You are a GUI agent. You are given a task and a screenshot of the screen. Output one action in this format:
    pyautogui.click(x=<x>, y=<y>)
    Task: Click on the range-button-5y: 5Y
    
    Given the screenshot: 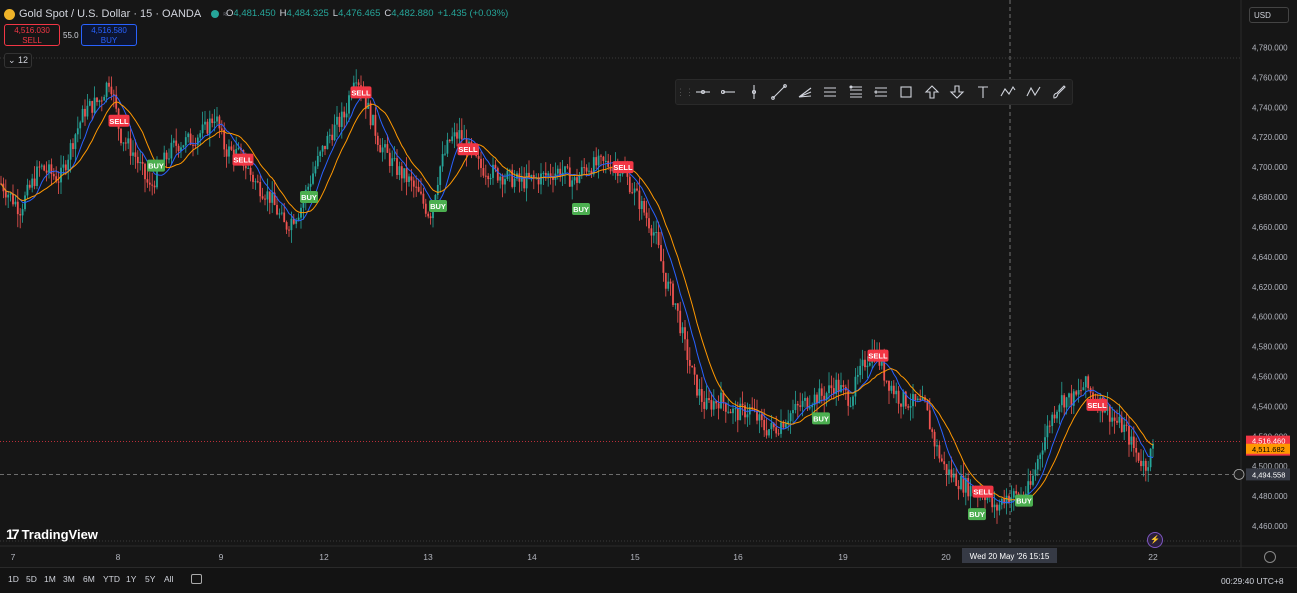 What is the action you would take?
    pyautogui.click(x=150, y=579)
    